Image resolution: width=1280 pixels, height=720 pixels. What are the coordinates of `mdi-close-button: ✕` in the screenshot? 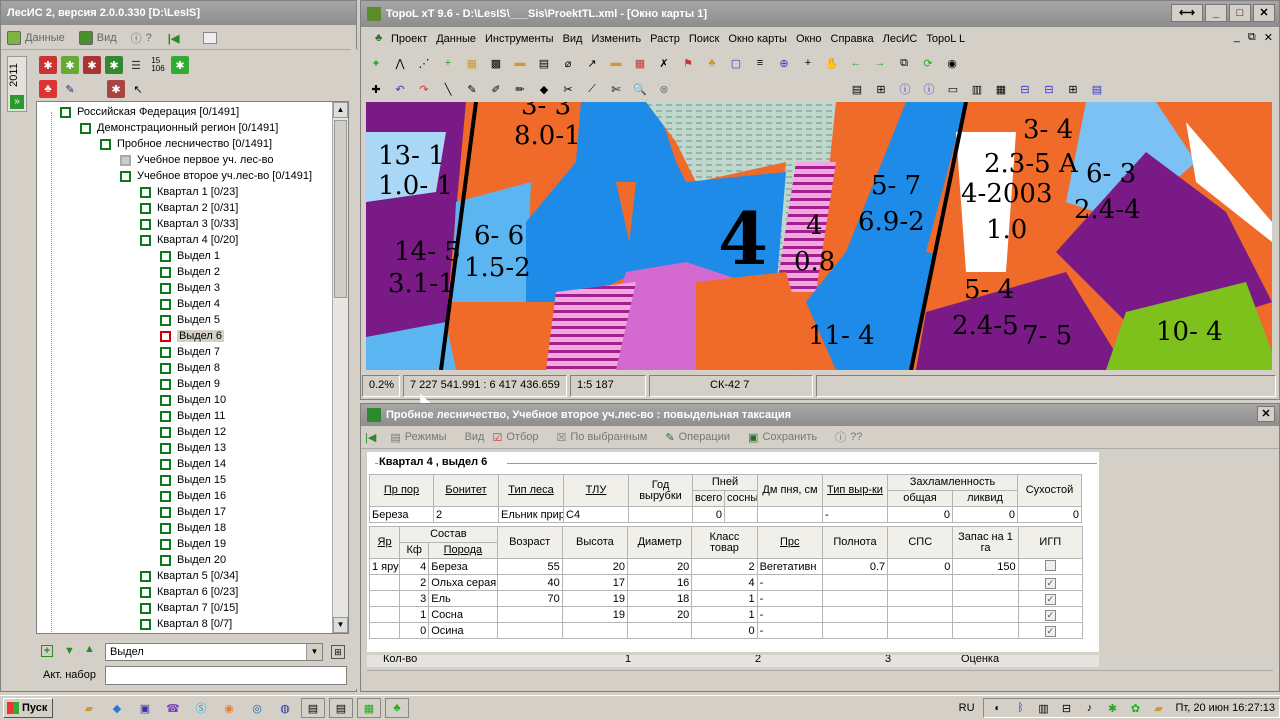 It's located at (1268, 37).